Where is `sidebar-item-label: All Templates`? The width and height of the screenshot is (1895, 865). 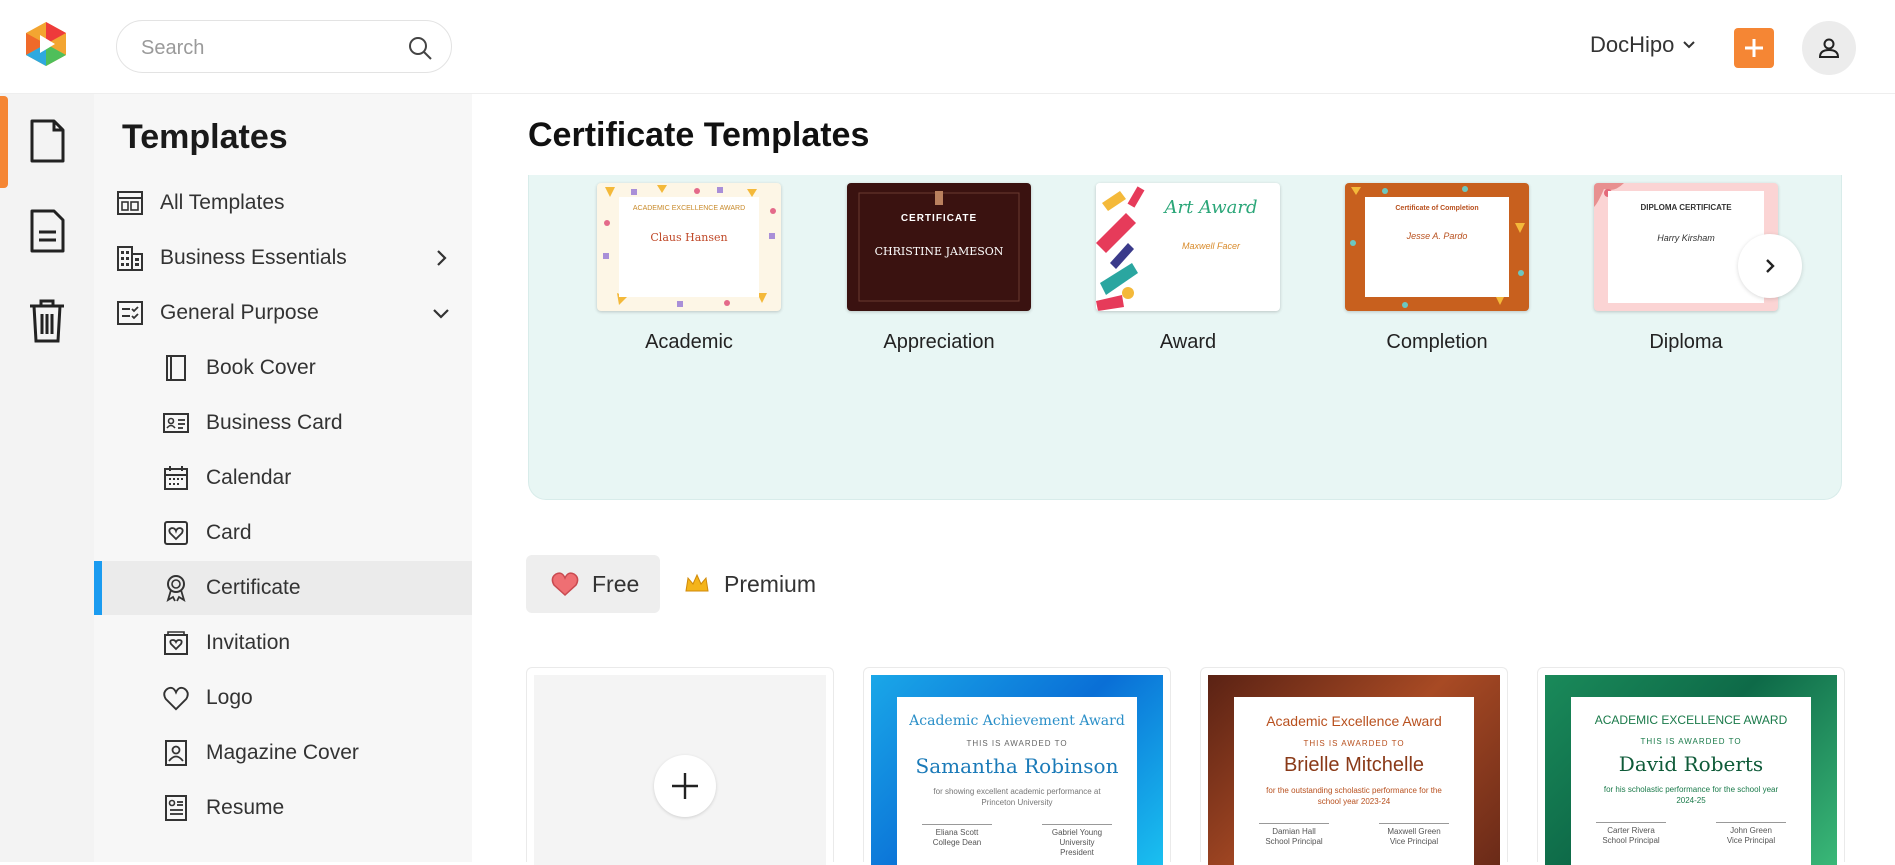 sidebar-item-label: All Templates is located at coordinates (222, 202).